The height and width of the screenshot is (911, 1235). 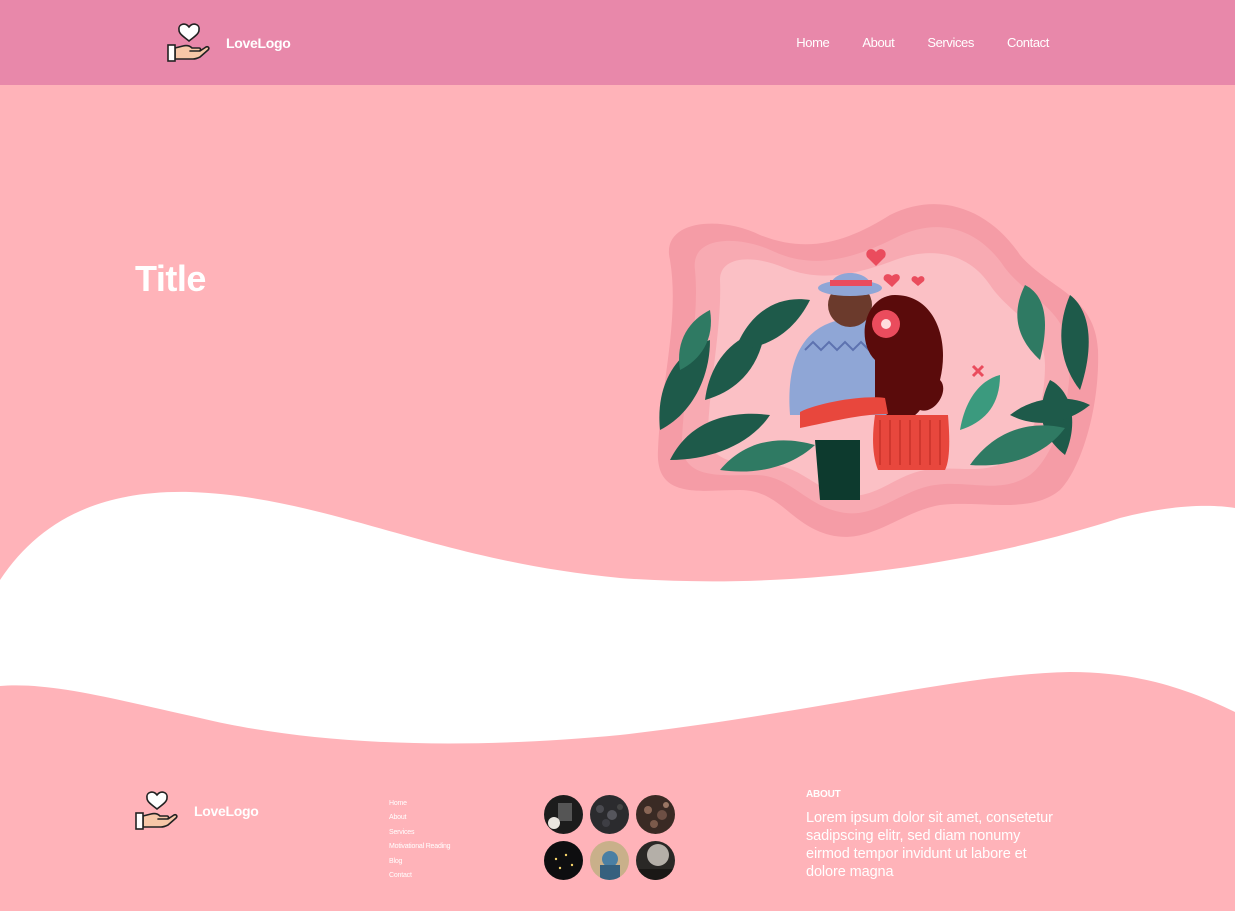 I want to click on footer-link-item: Home, so click(x=419, y=799).